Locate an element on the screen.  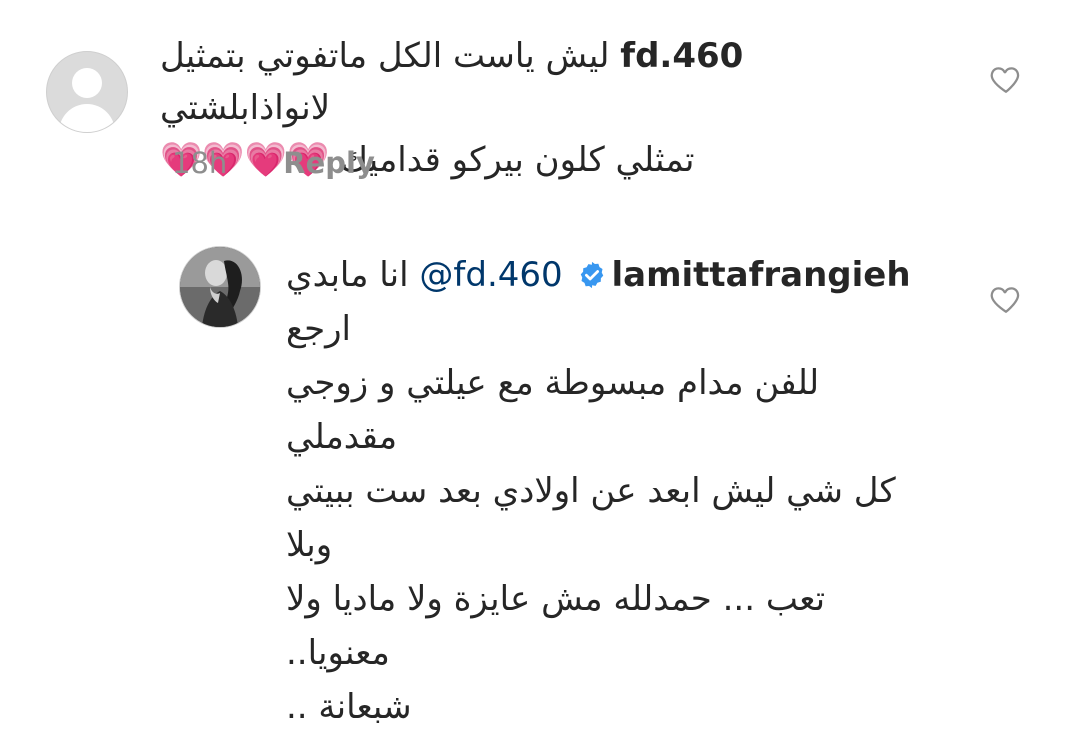
comment-timestamp: 18h is located at coordinates (200, 163).